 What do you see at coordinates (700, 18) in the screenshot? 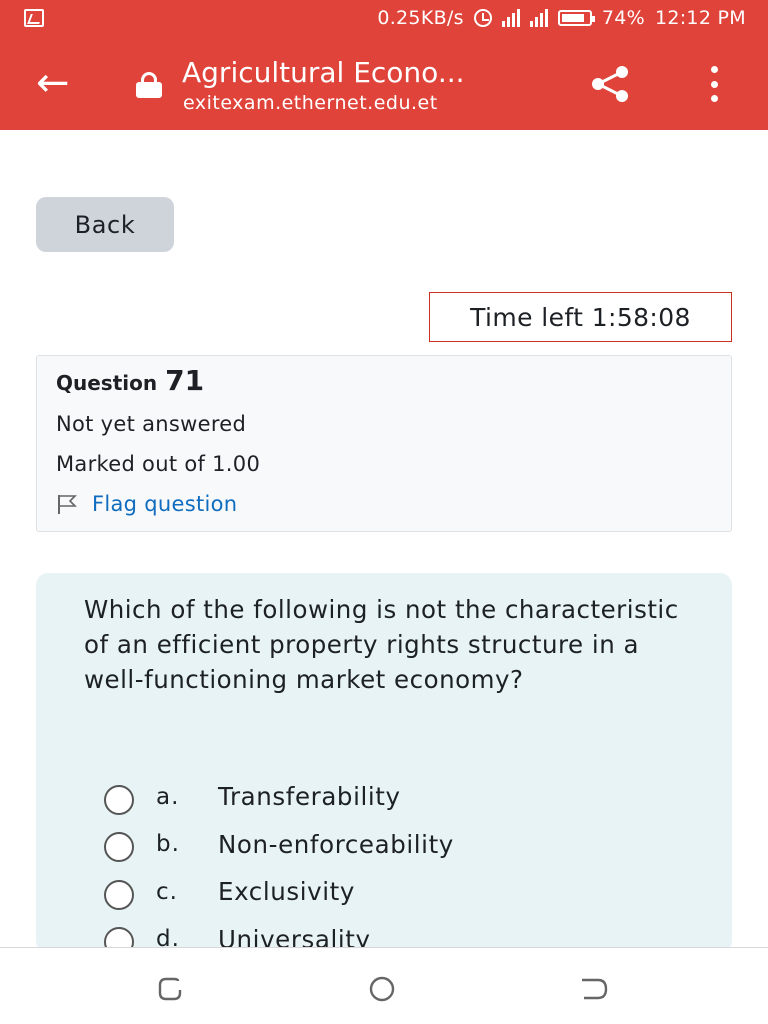
I see `status-time: 12:12 PM` at bounding box center [700, 18].